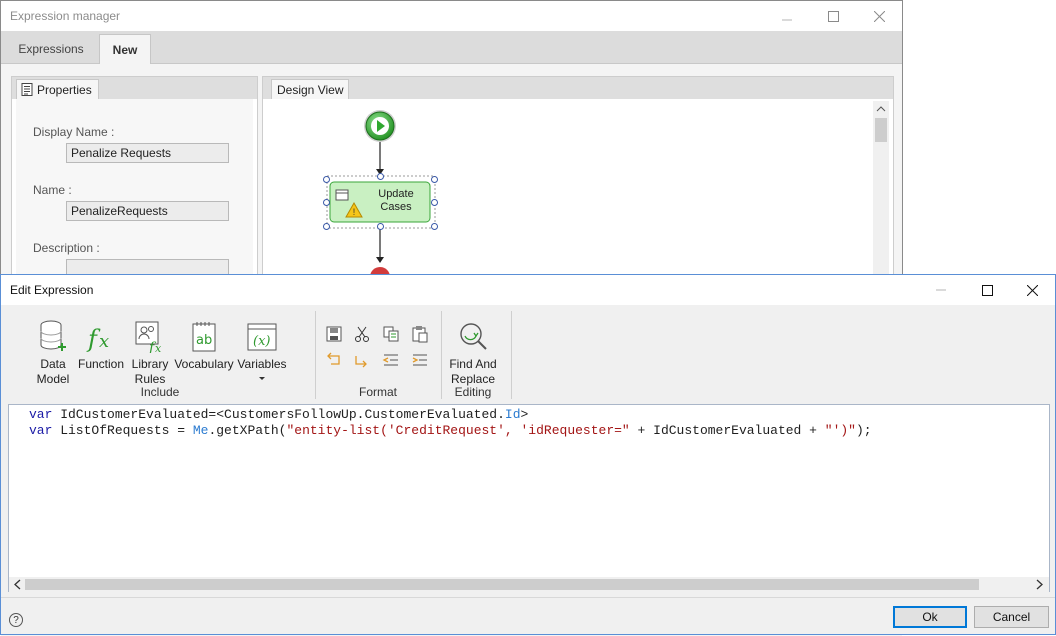 Image resolution: width=1056 pixels, height=636 pixels. Describe the element at coordinates (473, 371) in the screenshot. I see `find-and-replace-label: Find And Replace` at that location.